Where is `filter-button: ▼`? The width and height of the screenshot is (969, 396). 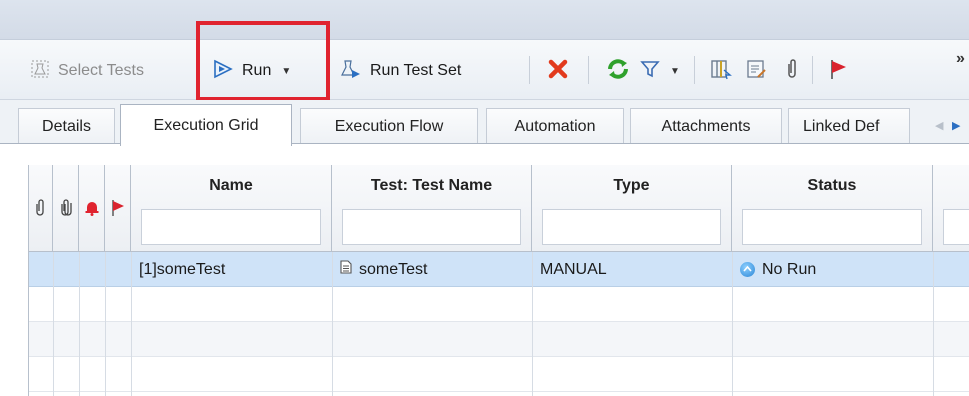 filter-button: ▼ is located at coordinates (660, 71).